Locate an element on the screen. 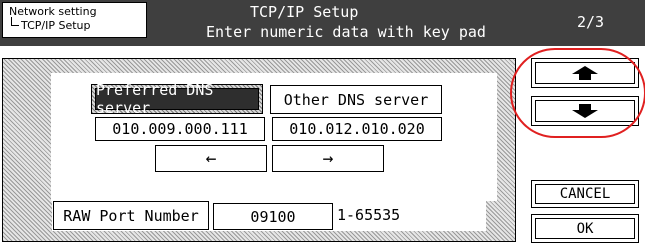 The image size is (645, 243). page-title: TCP/IP Setup is located at coordinates (304, 12).